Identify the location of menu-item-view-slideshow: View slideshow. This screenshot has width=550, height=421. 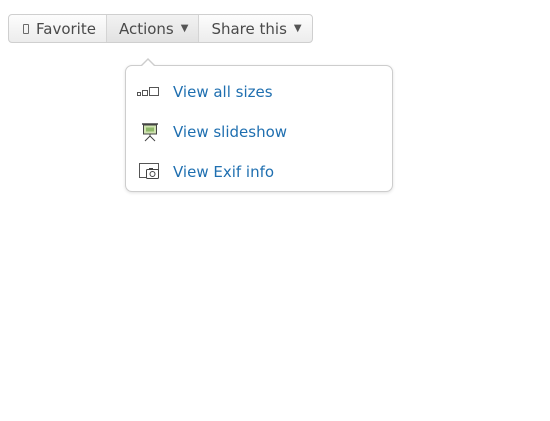
(212, 132).